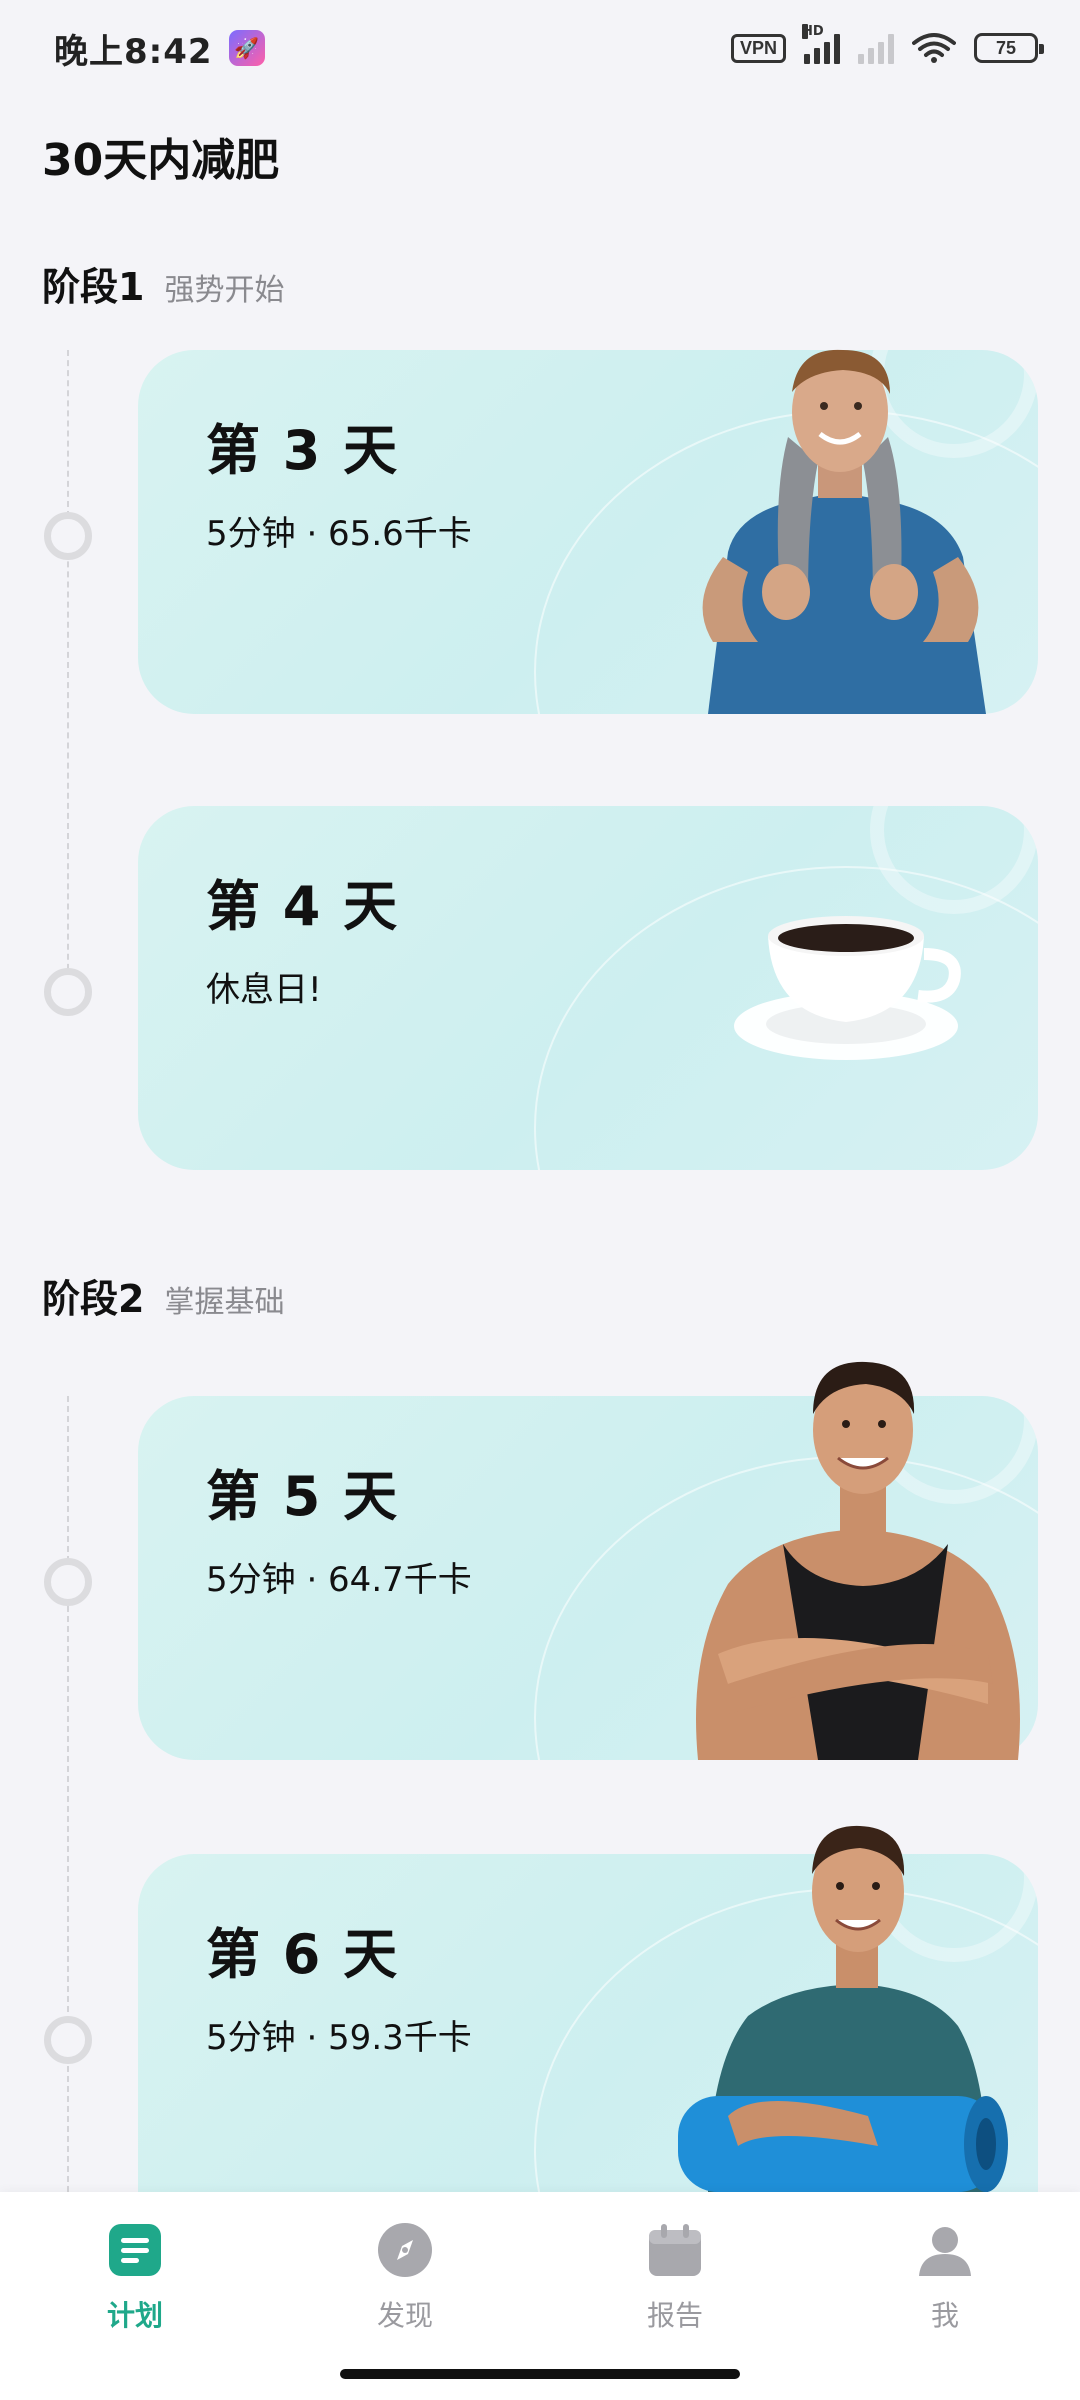 This screenshot has width=1080, height=2400. Describe the element at coordinates (339, 1580) in the screenshot. I see `day-meta: 5分钟 · 64.7千卡` at that location.